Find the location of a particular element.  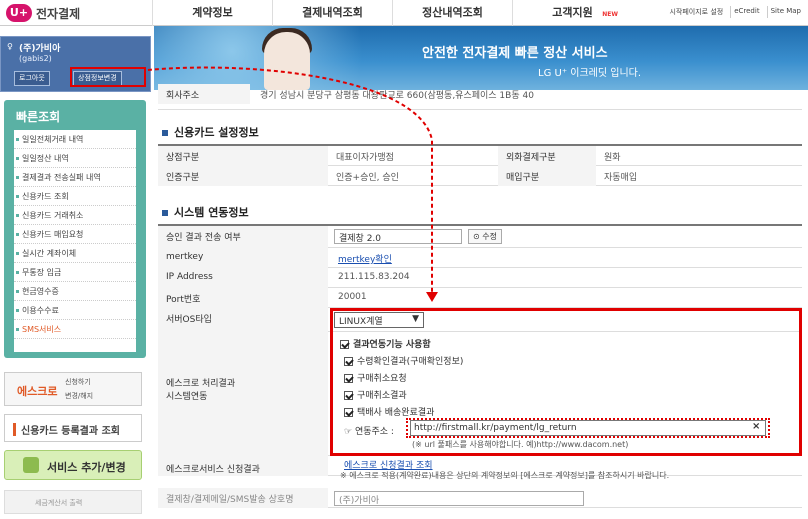

card-info-value: 대표이자가맹점 is located at coordinates (365, 158).